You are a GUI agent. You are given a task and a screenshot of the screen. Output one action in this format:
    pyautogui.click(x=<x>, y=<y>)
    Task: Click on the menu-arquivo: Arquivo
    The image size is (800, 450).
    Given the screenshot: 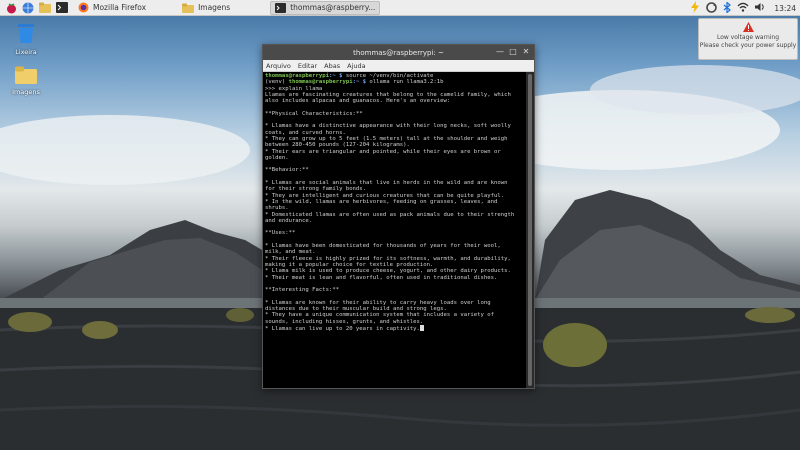 What is the action you would take?
    pyautogui.click(x=278, y=66)
    